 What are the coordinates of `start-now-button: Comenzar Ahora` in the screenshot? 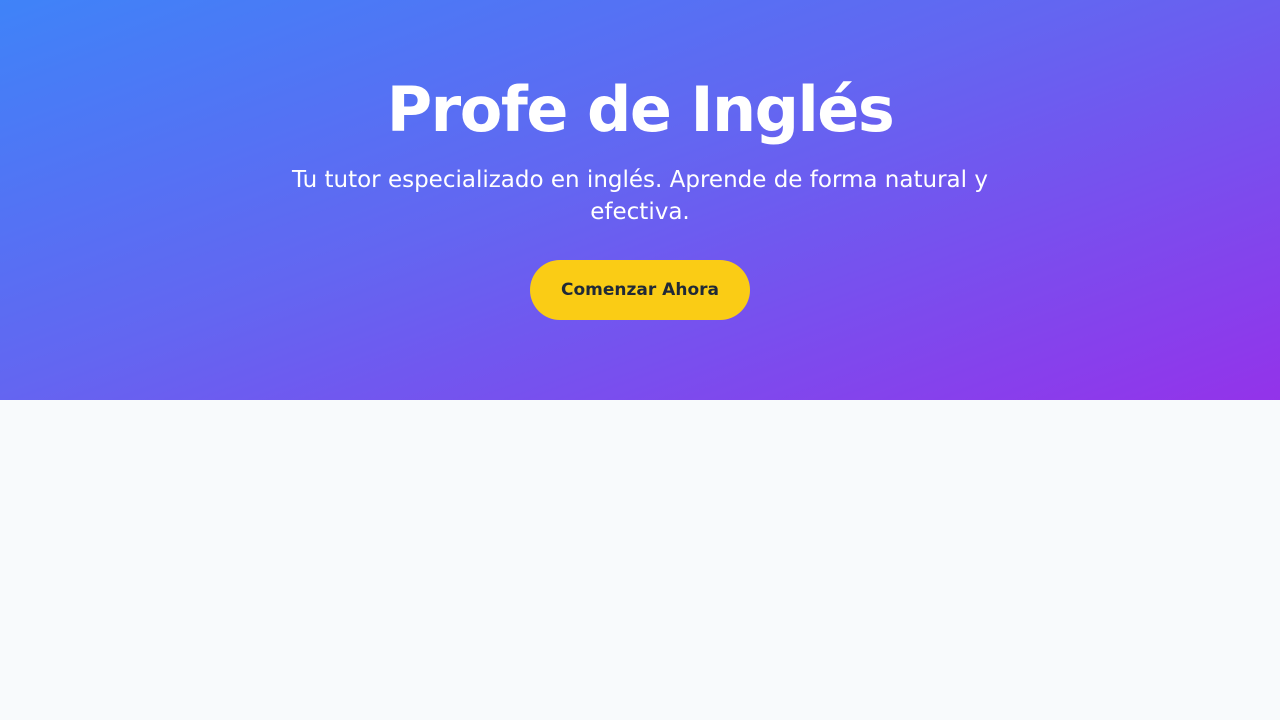 It's located at (640, 290).